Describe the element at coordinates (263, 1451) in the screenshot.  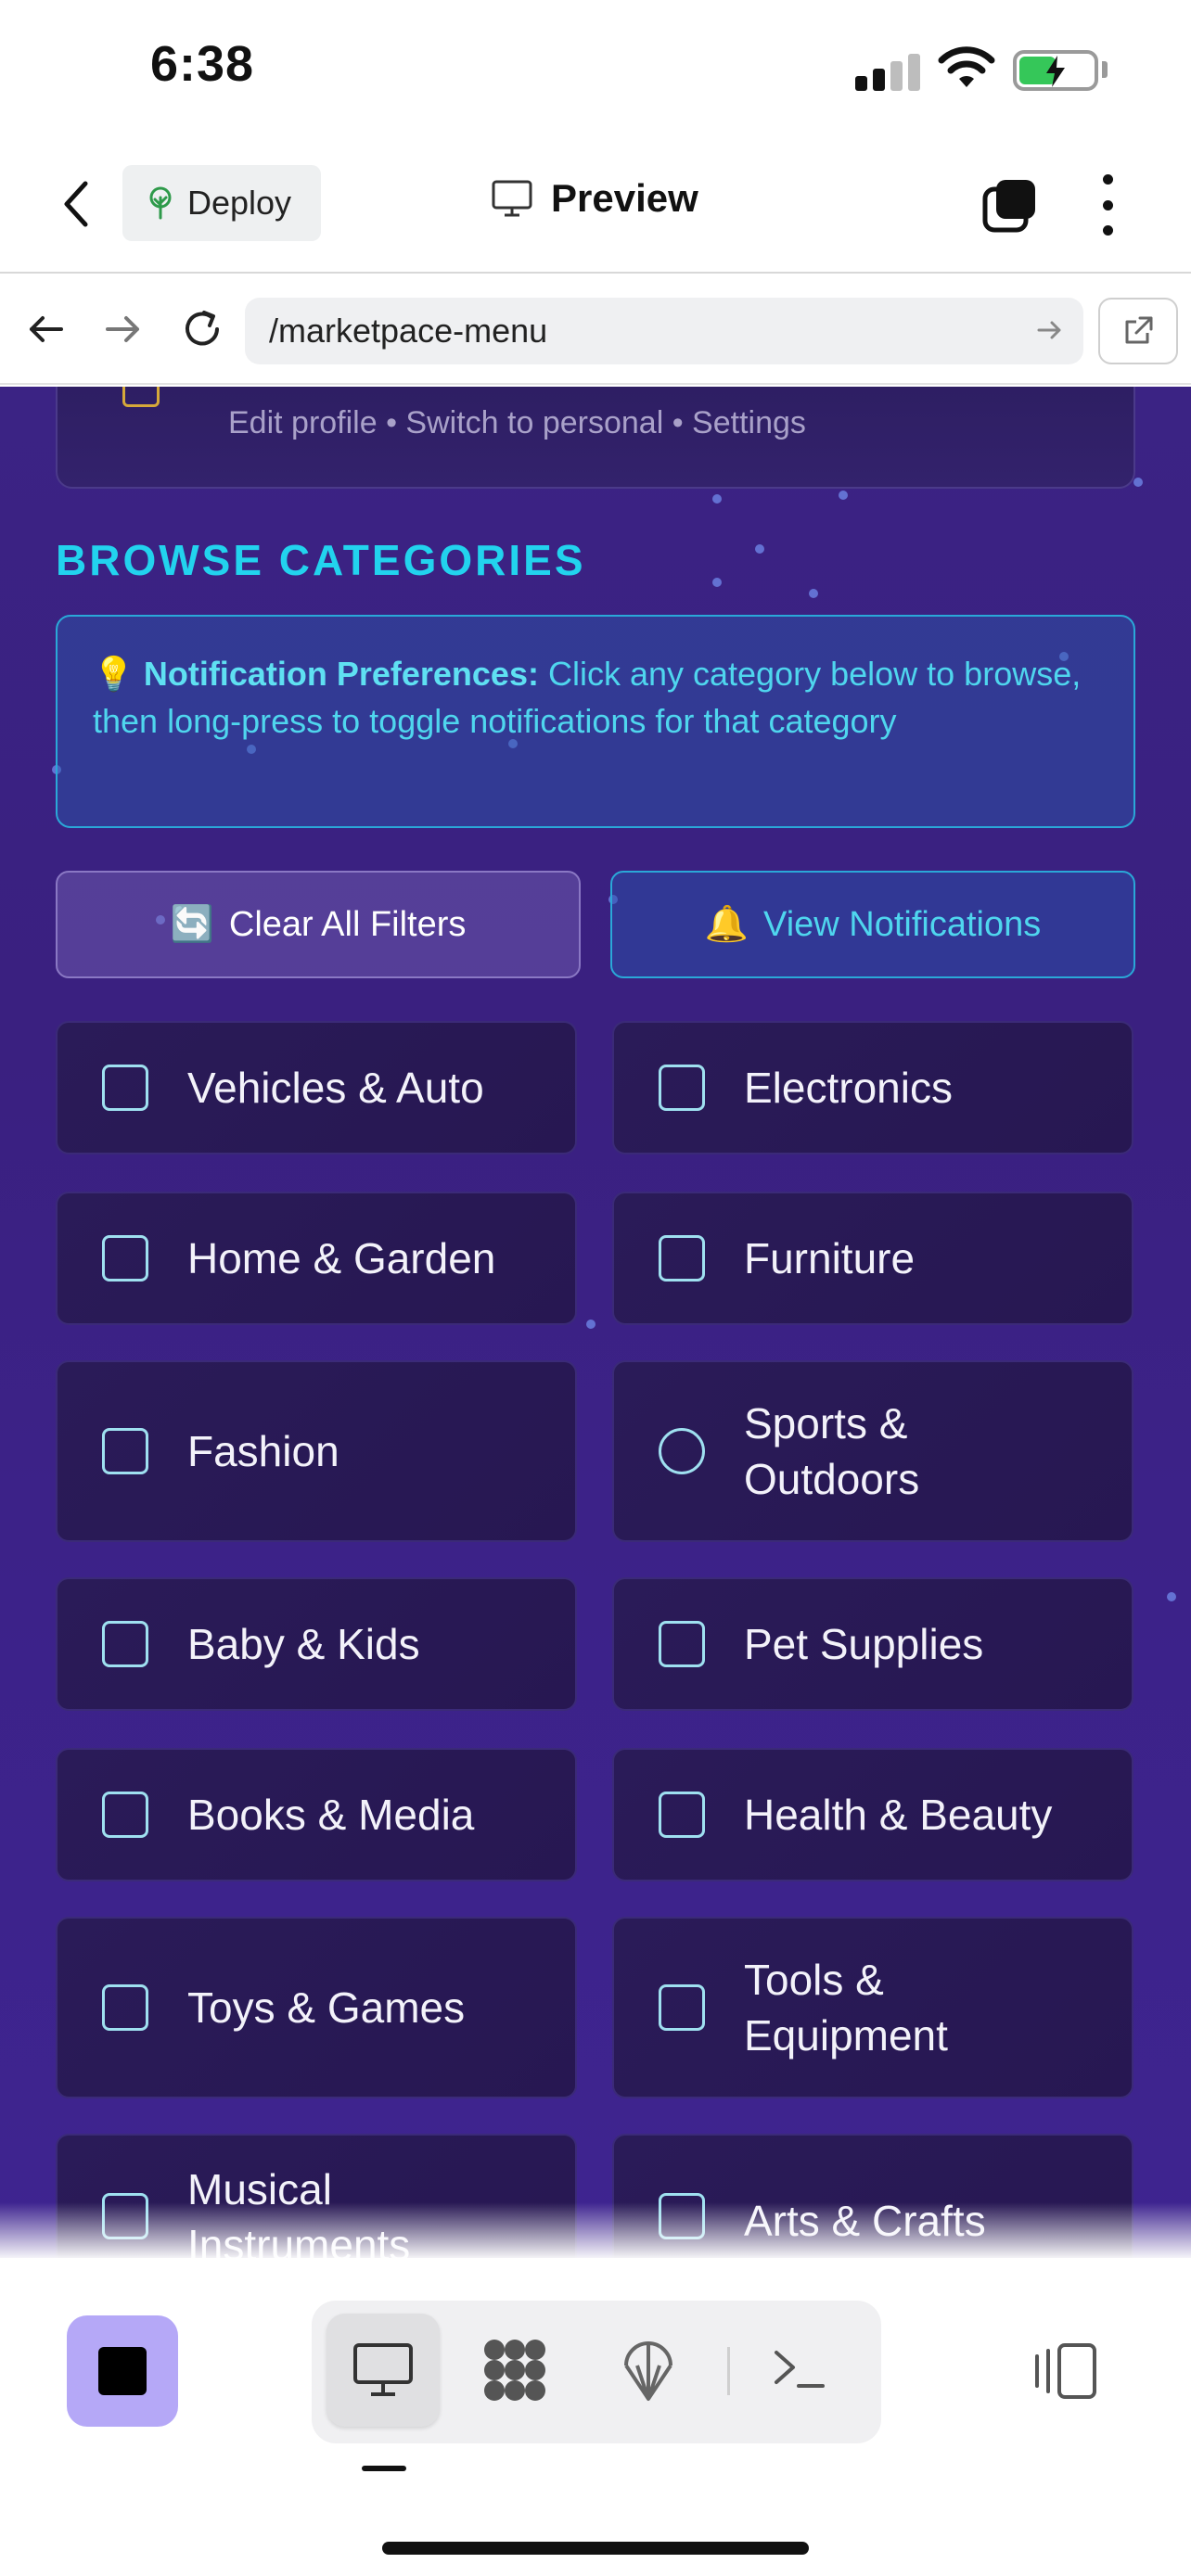
I see `category-label: Fashion` at that location.